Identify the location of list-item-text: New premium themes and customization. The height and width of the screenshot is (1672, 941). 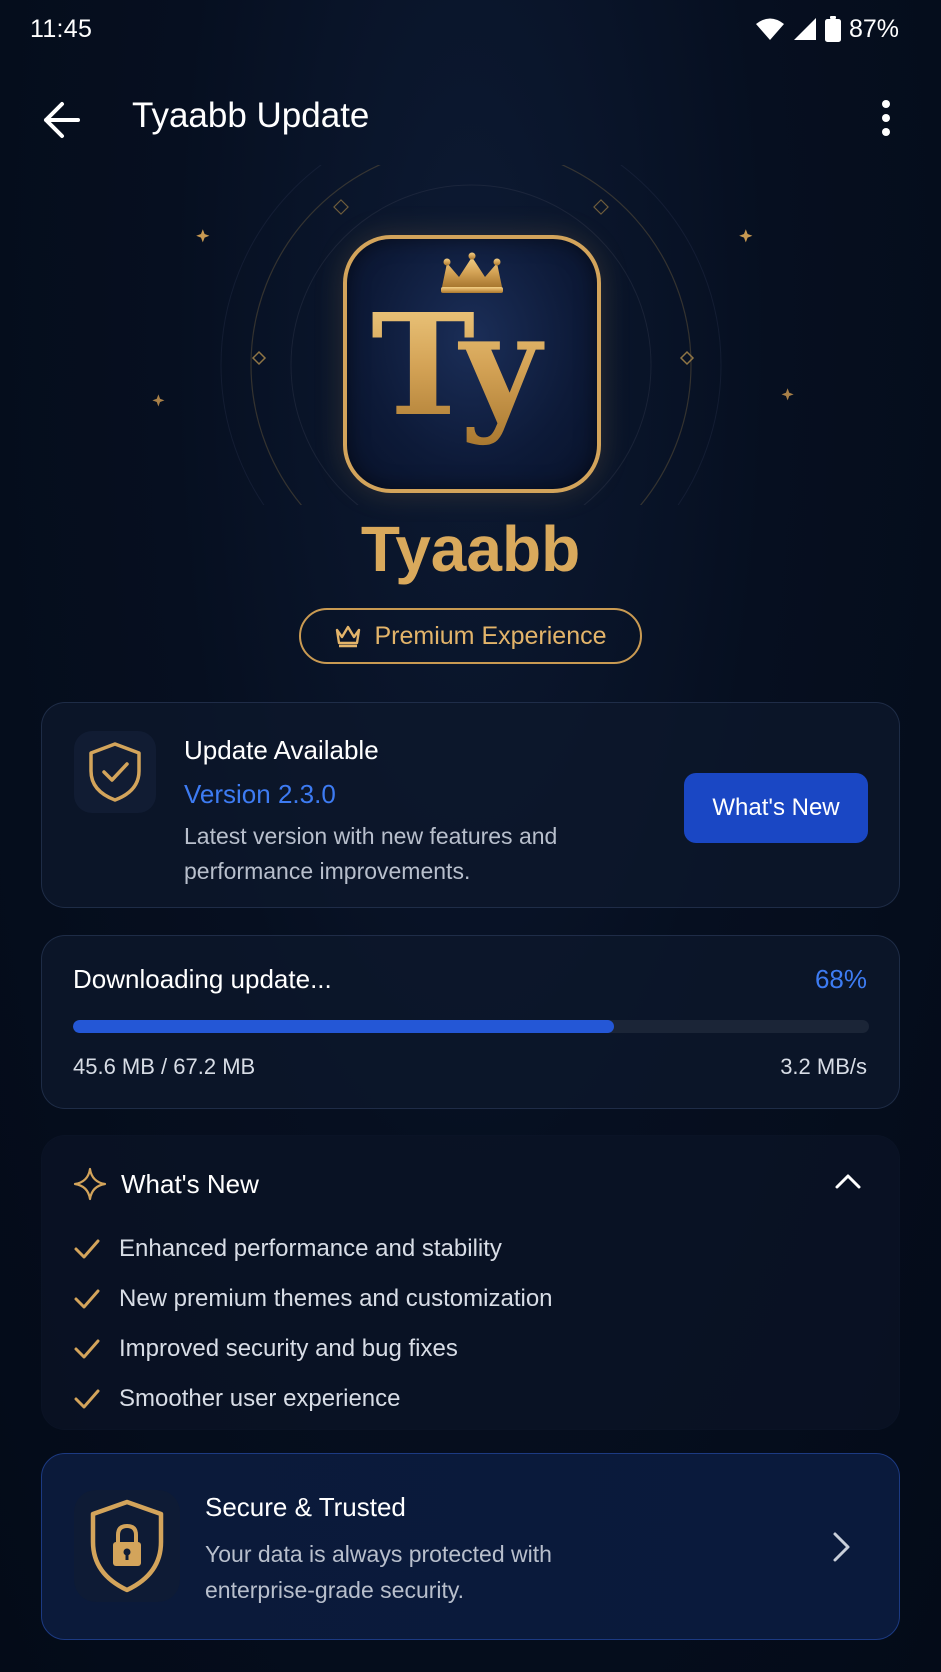
(336, 1298).